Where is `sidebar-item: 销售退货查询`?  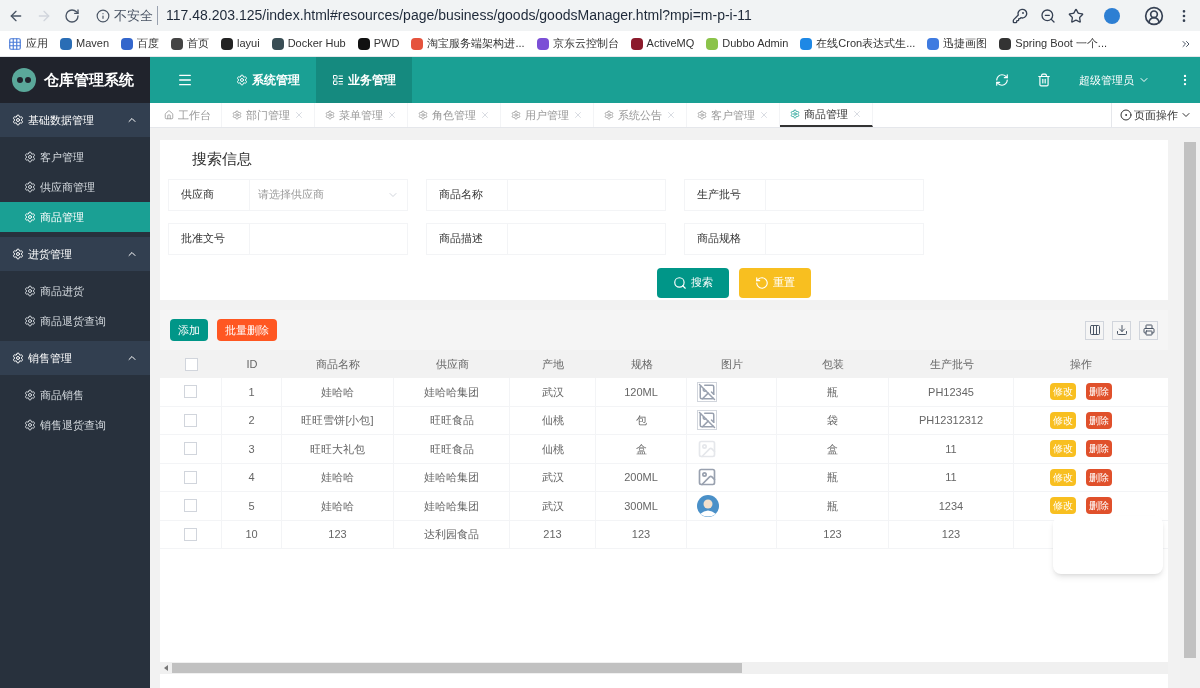 sidebar-item: 销售退货查询 is located at coordinates (75, 425).